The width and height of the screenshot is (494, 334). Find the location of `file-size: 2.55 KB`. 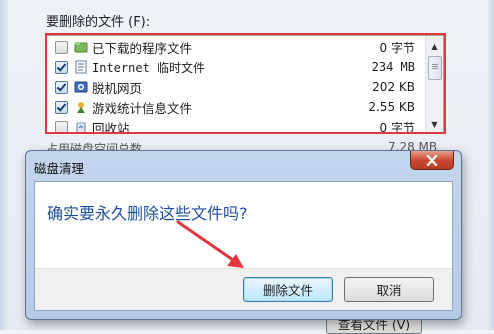

file-size: 2.55 KB is located at coordinates (391, 107).